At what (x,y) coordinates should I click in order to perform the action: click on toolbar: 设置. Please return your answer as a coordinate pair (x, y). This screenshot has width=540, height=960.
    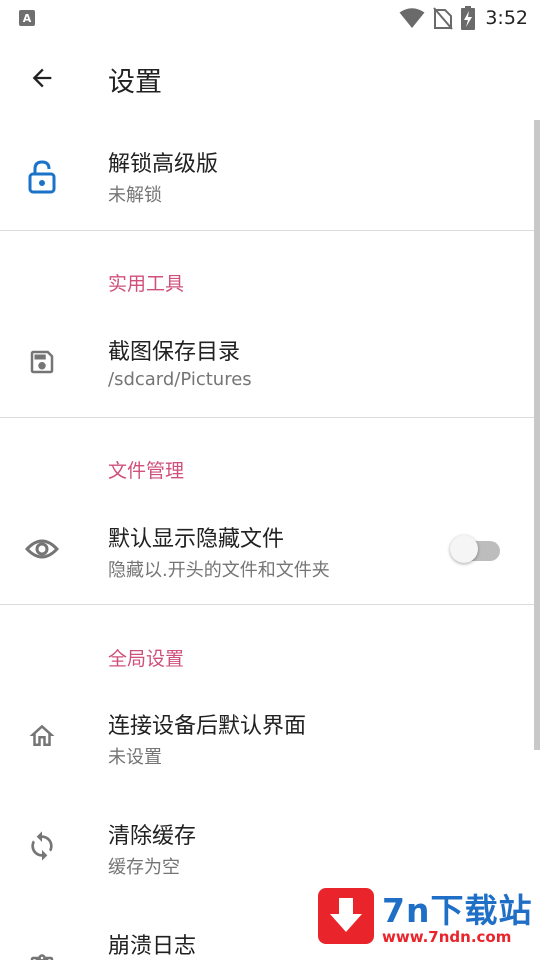
    Looking at the image, I should click on (270, 78).